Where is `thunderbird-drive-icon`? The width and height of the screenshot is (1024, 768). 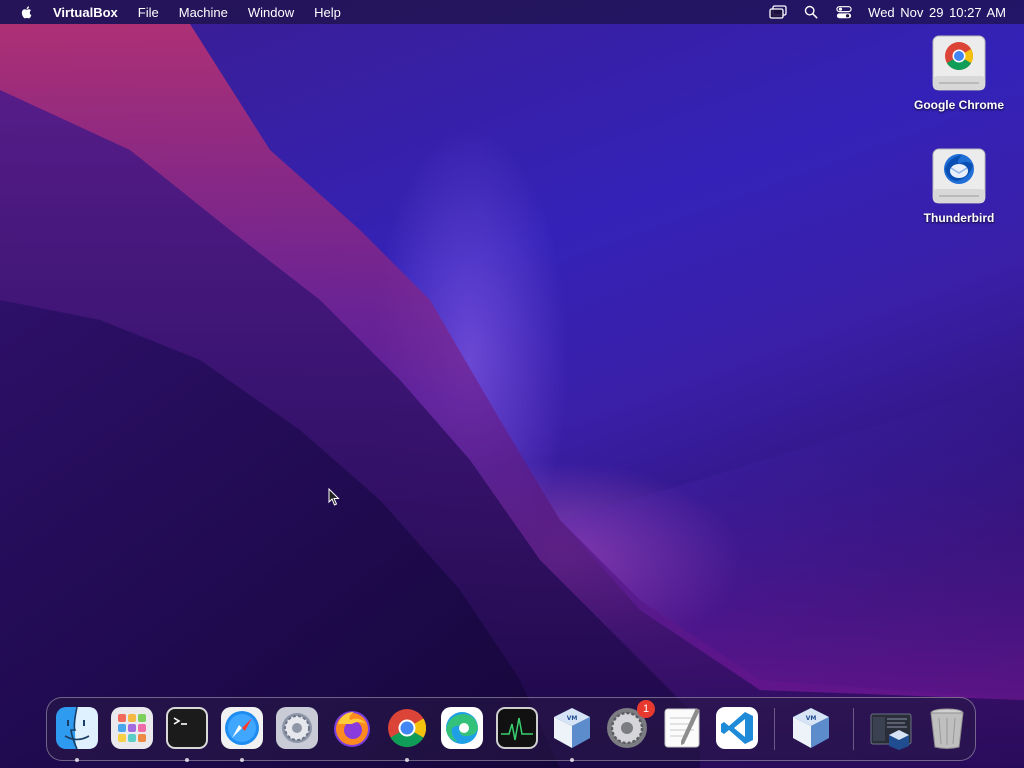
thunderbird-drive-icon is located at coordinates (959, 176).